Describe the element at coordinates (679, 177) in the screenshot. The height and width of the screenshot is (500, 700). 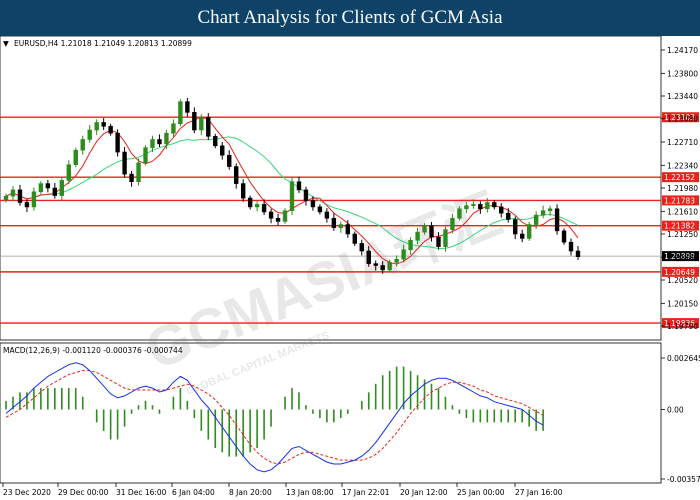
I see `level-price-label: 1.22152` at that location.